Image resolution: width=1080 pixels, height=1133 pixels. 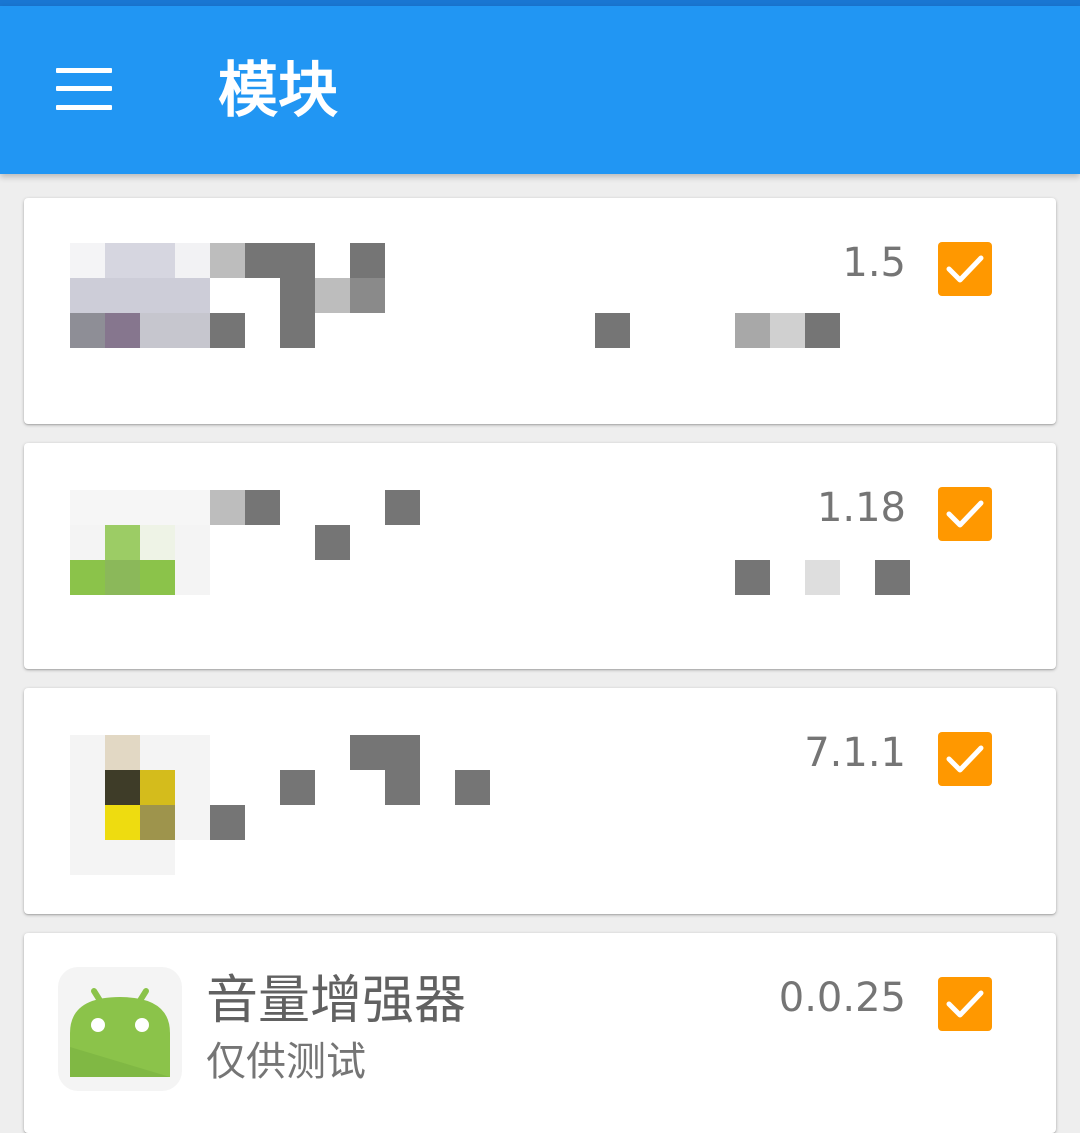 What do you see at coordinates (861, 508) in the screenshot?
I see `module-version: 1.18` at bounding box center [861, 508].